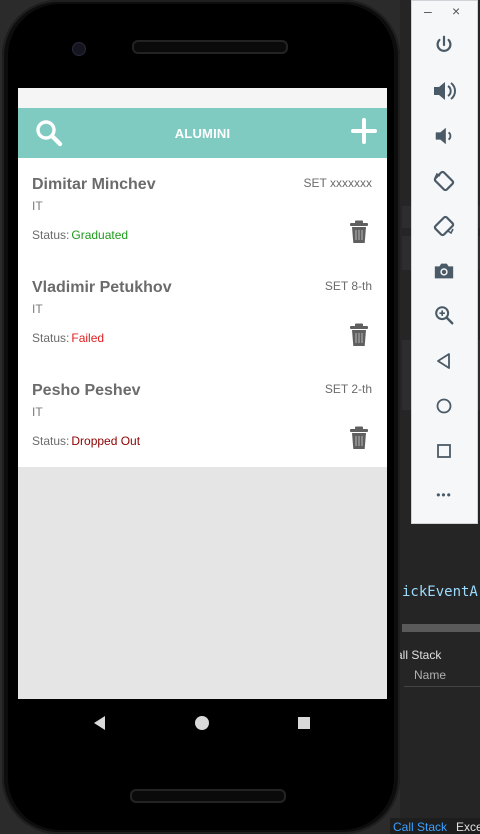 The image size is (480, 834). What do you see at coordinates (208, 796) in the screenshot?
I see `bottom-speaker` at bounding box center [208, 796].